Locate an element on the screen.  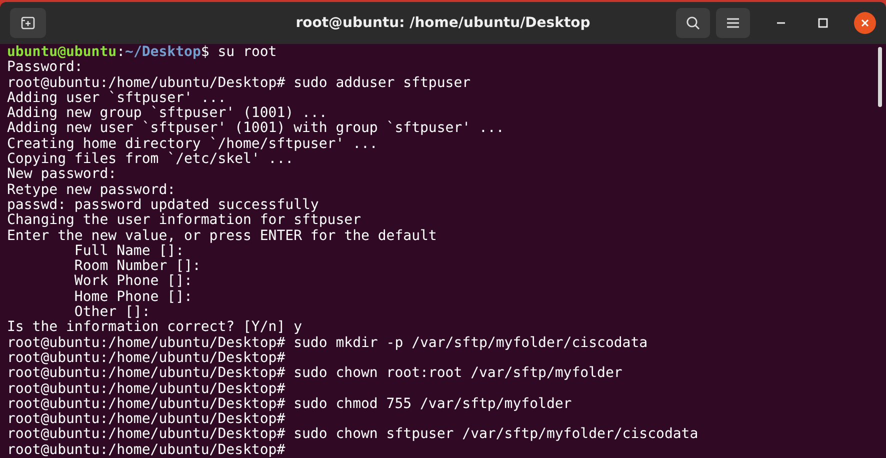
terminal-line: Is the information correct? [Y/n] y is located at coordinates (155, 328).